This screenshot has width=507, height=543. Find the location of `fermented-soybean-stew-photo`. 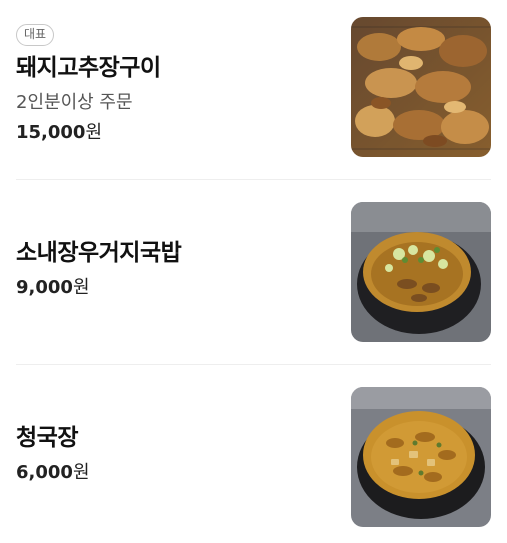

fermented-soybean-stew-photo is located at coordinates (421, 457).